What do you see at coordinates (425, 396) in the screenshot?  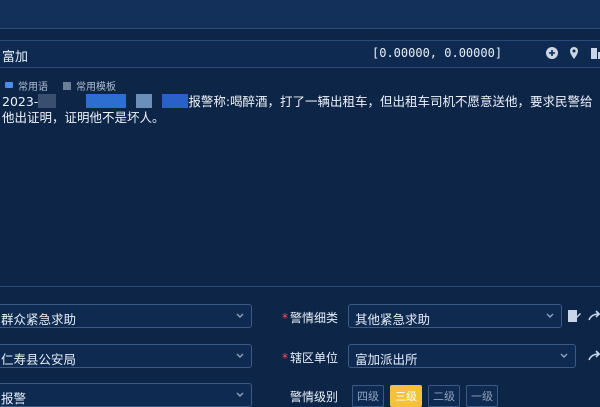 I see `level-selector: 四级 三级 二级 一级` at bounding box center [425, 396].